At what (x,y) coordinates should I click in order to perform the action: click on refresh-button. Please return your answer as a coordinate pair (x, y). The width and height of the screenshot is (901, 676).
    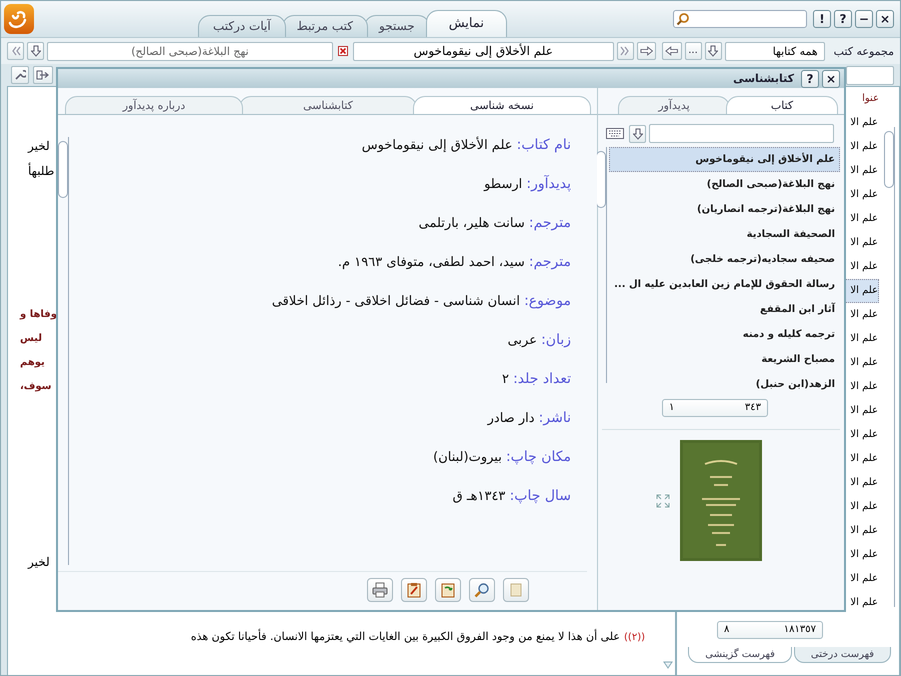
    Looking at the image, I should click on (448, 590).